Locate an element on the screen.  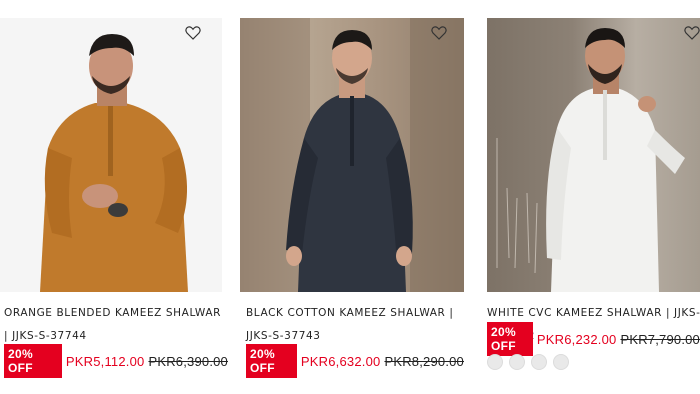
price-row: 20% OFF PKR5,112.00 PKR6,390.00 is located at coordinates (116, 361).